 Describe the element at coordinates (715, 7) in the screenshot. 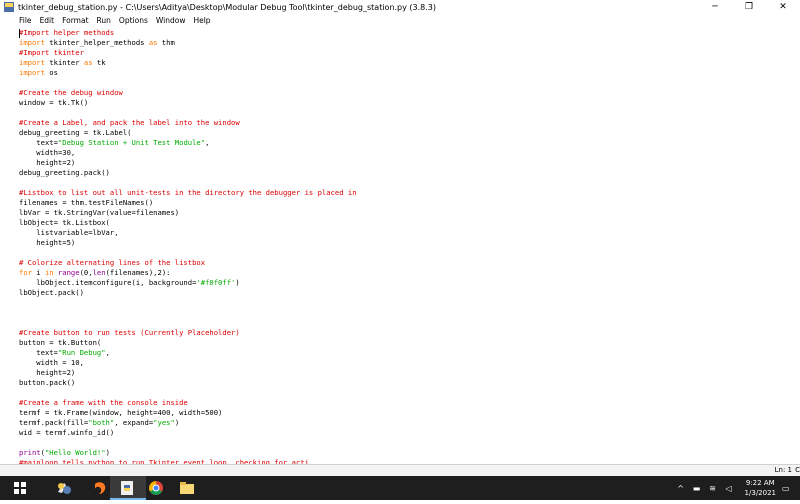

I see `minimize-button: ─` at that location.